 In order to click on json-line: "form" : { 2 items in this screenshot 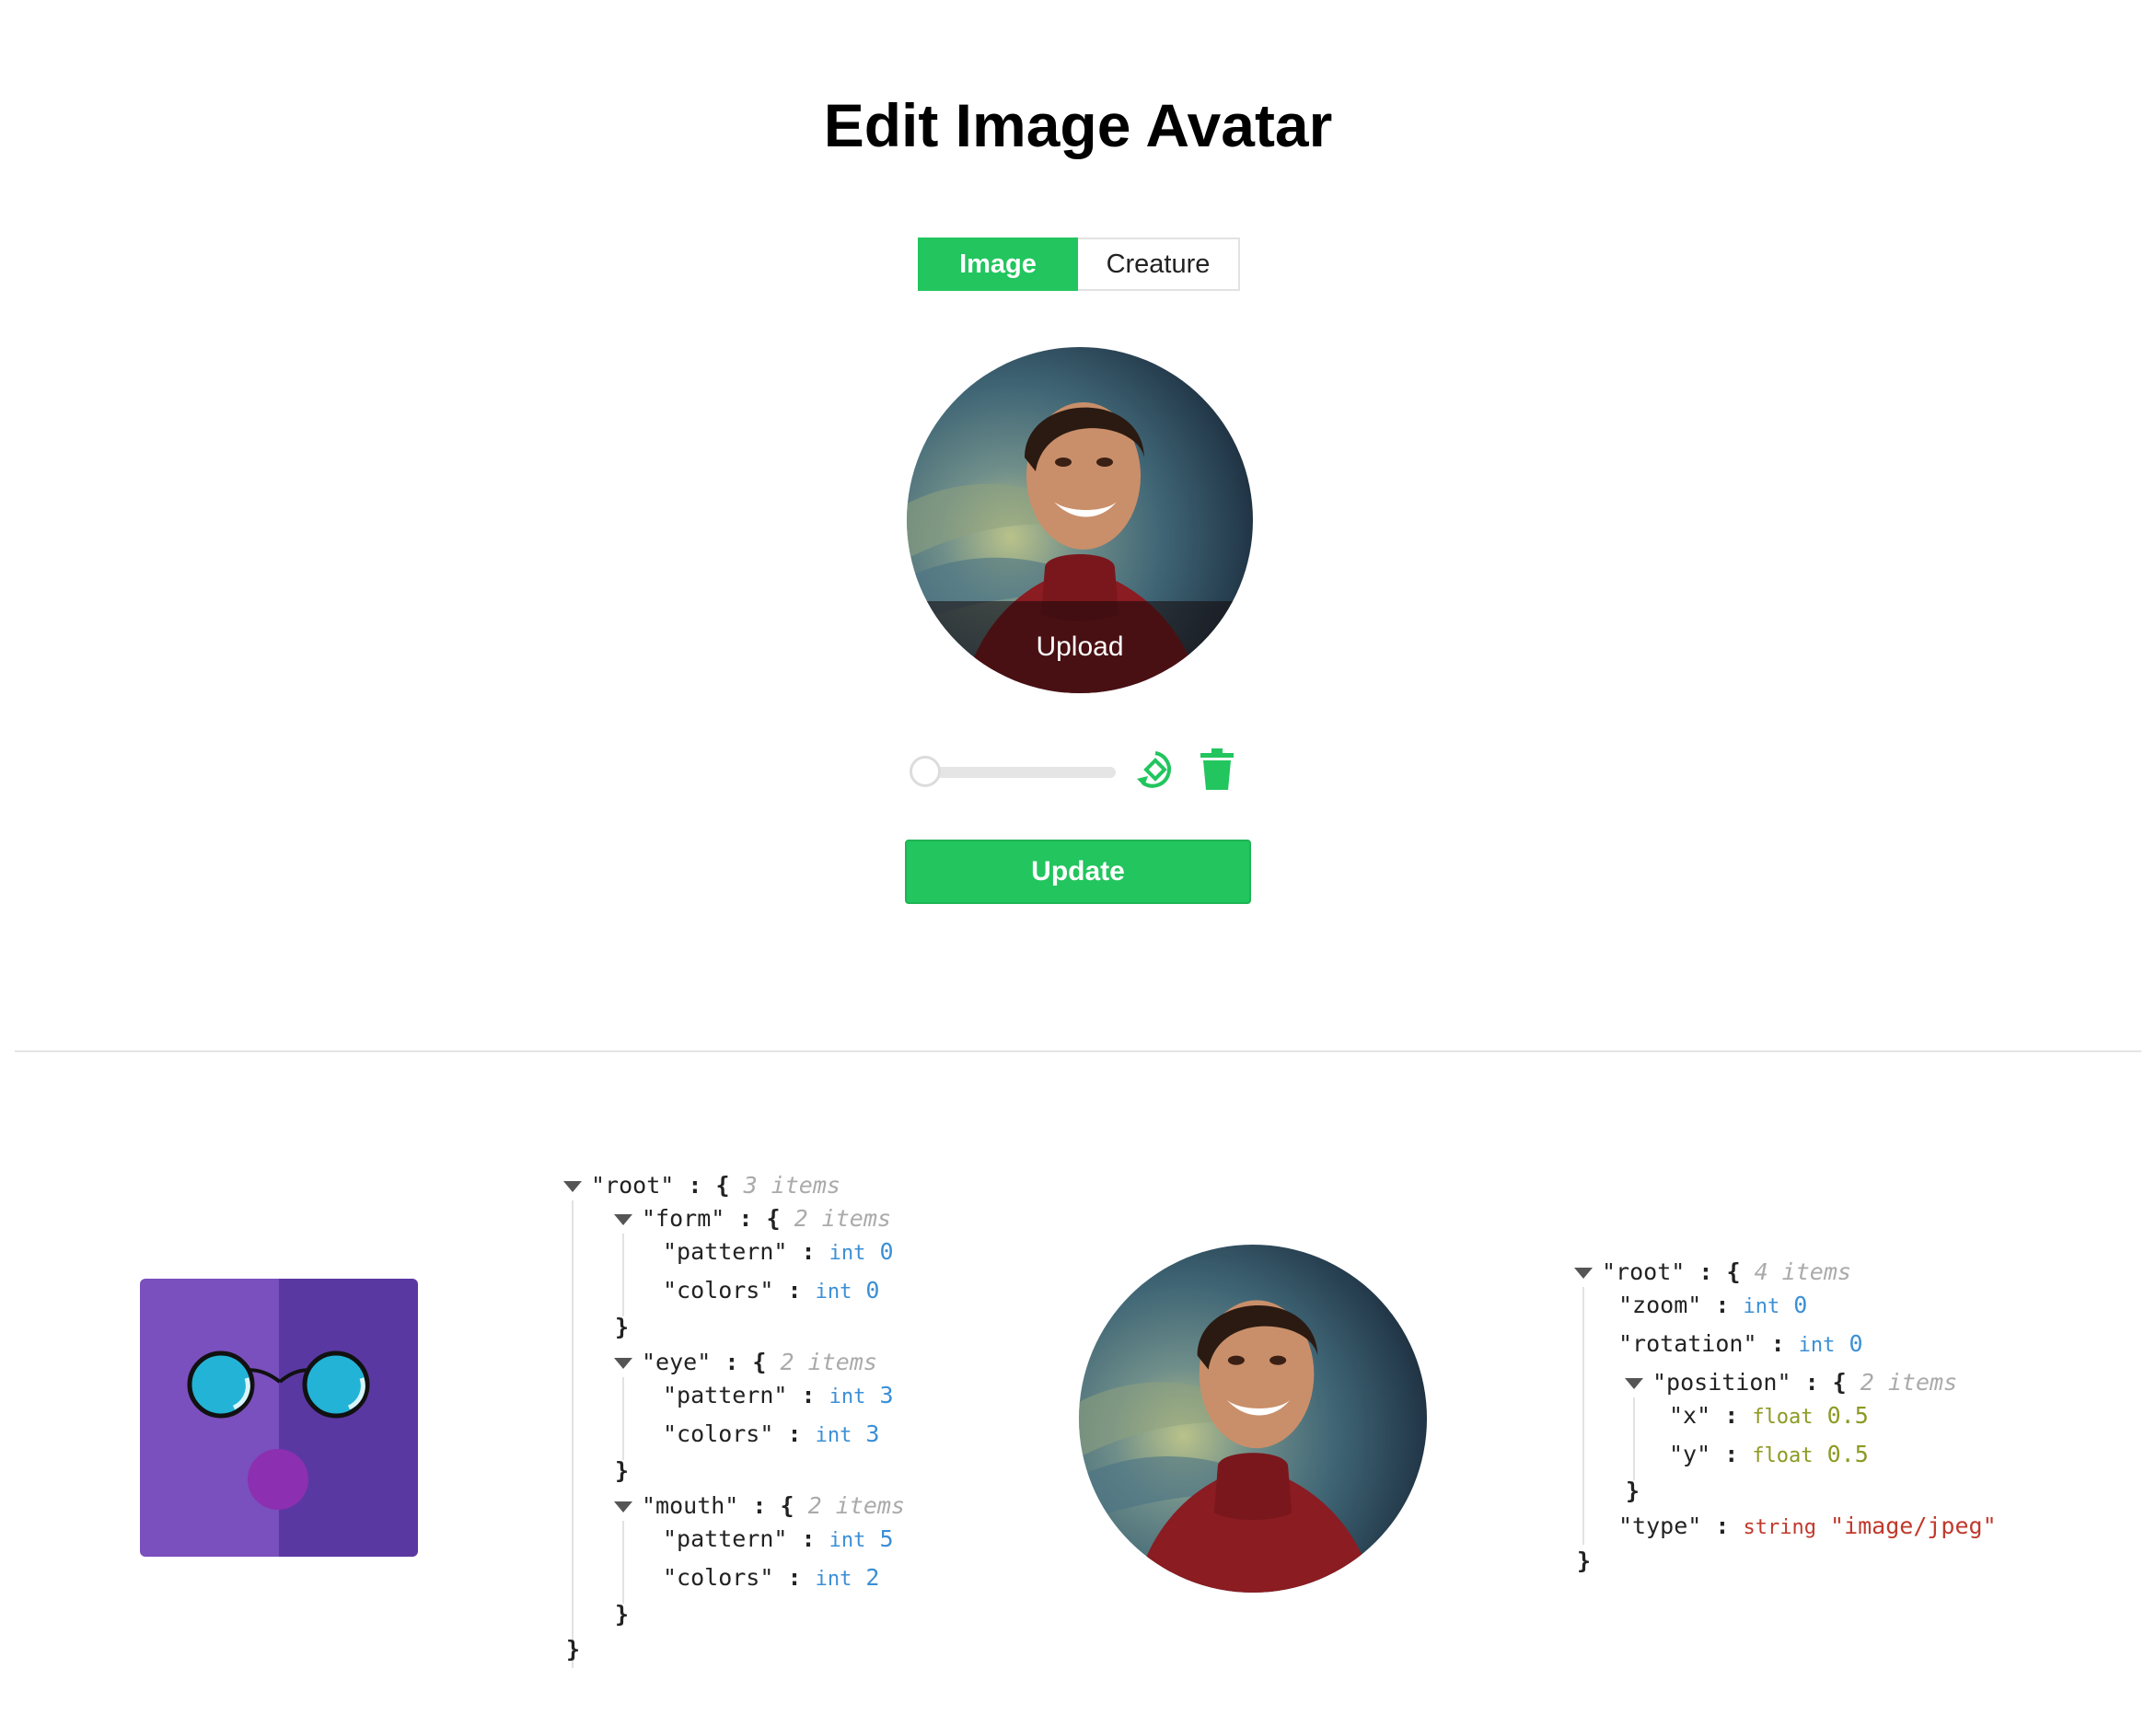, I will do `click(752, 1218)`.